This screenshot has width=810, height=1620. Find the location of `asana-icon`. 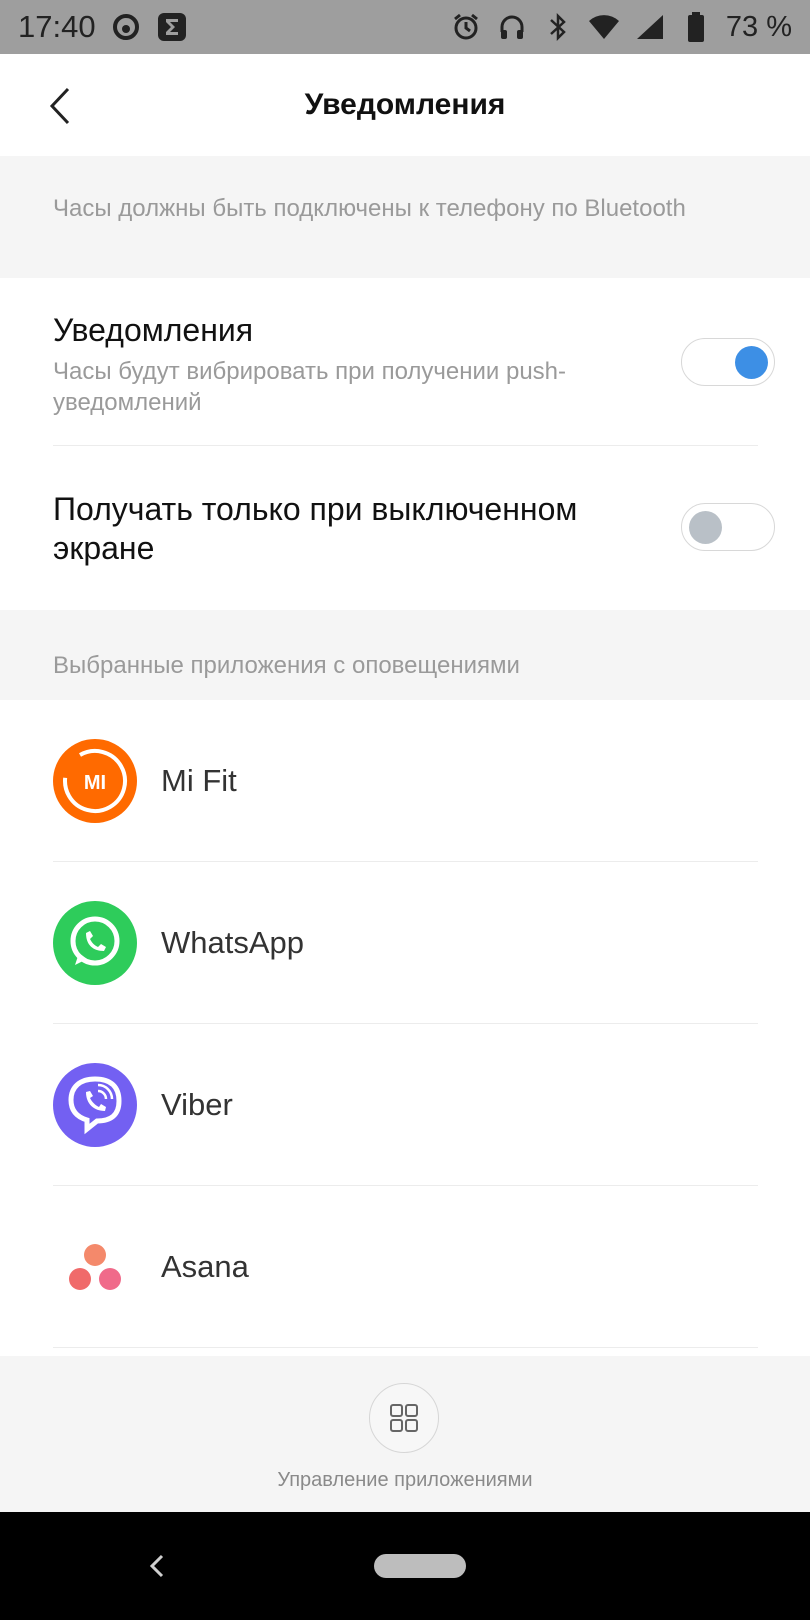

asana-icon is located at coordinates (95, 1267).